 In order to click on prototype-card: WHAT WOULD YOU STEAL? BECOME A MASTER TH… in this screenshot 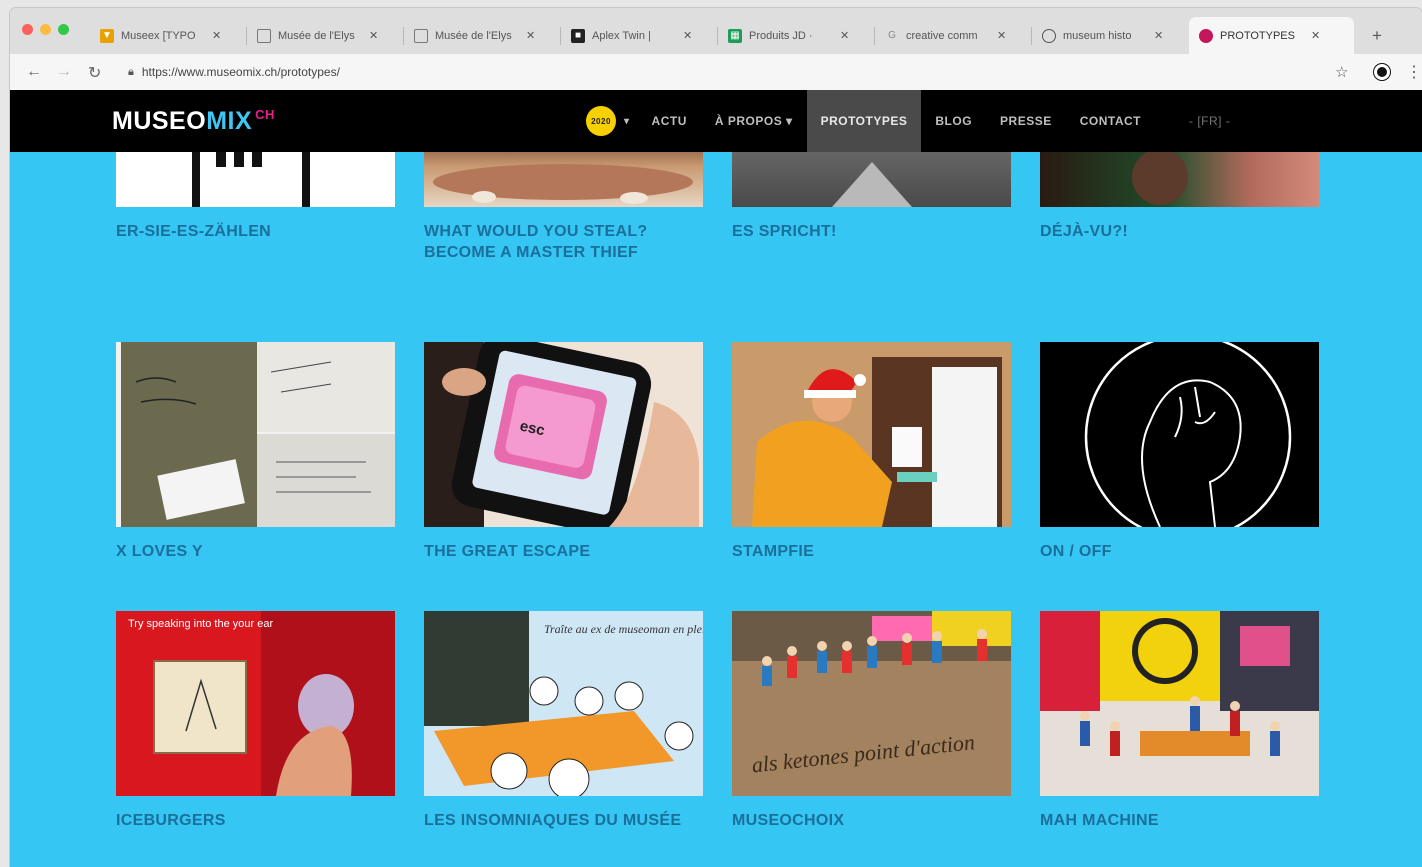, I will do `click(563, 207)`.